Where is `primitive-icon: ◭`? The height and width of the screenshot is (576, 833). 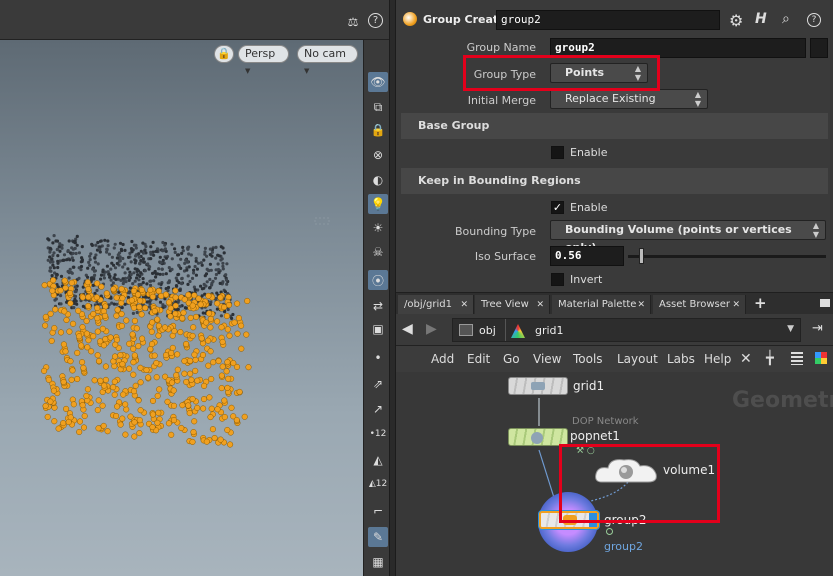
primitive-icon: ◭ is located at coordinates (378, 460).